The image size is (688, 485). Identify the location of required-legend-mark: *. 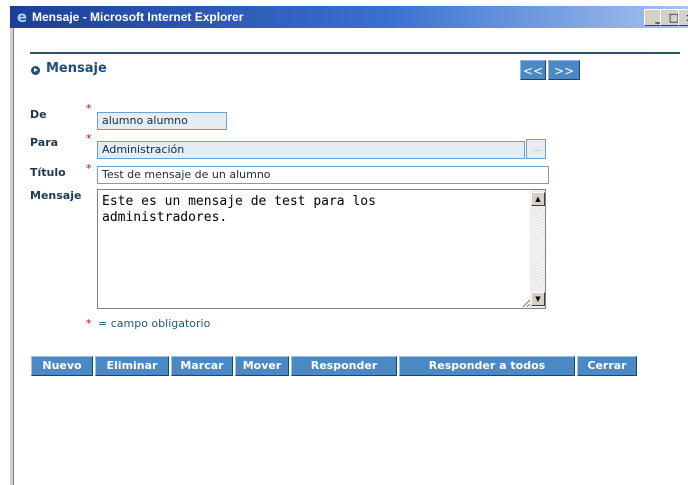
(89, 323).